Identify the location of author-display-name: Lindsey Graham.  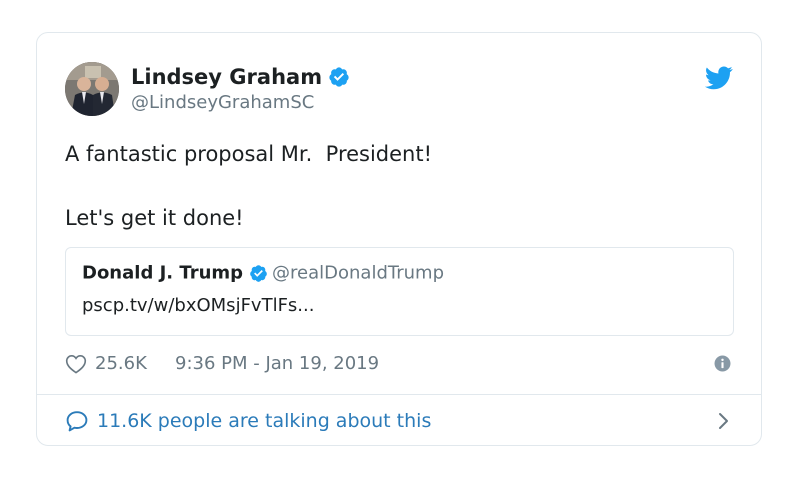
(226, 77).